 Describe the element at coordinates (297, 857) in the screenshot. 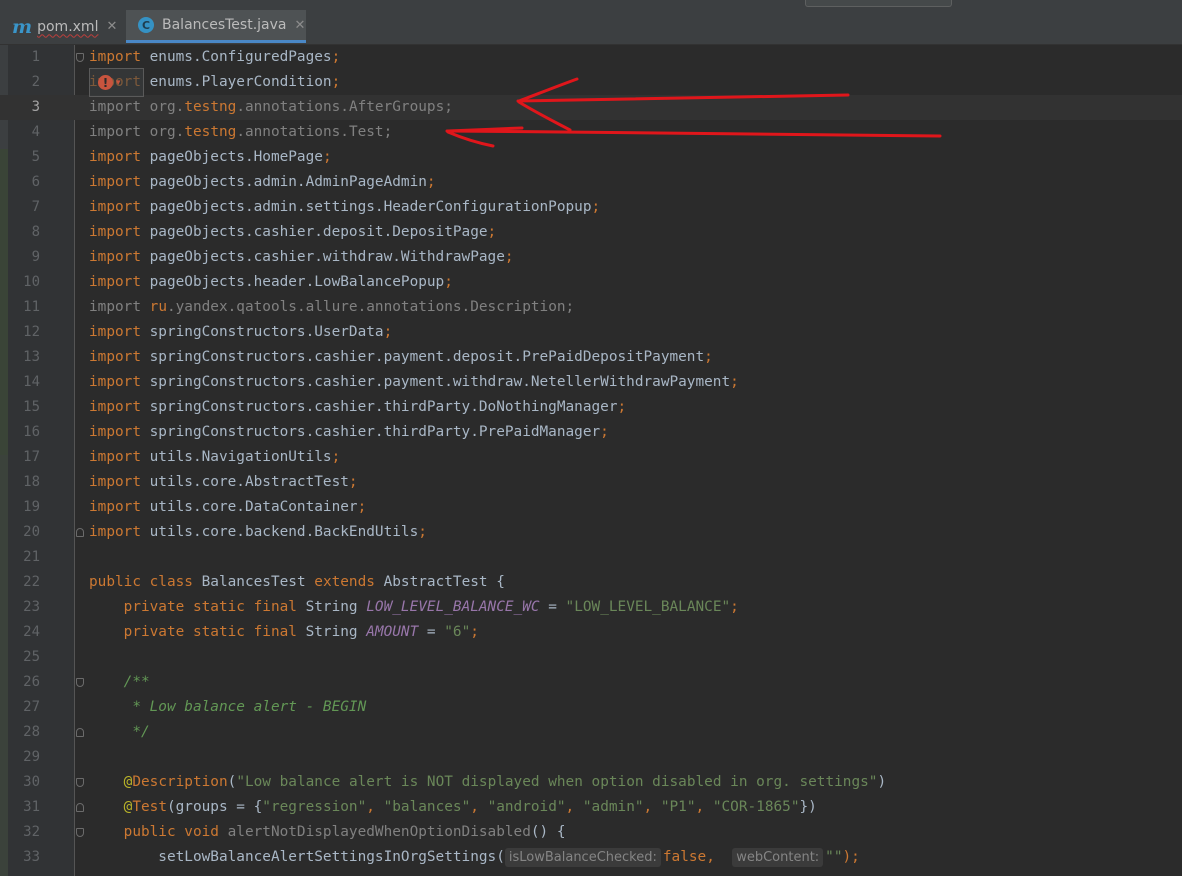

I see `code-token: setLowBalanceAlertSettingsInOrgSettings(` at that location.